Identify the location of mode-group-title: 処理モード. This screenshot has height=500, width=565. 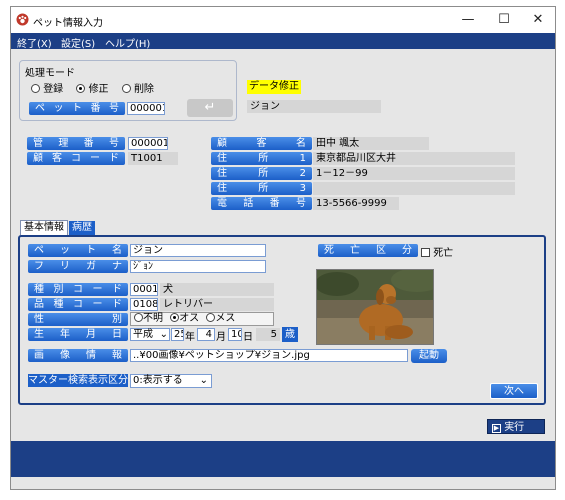
(50, 73).